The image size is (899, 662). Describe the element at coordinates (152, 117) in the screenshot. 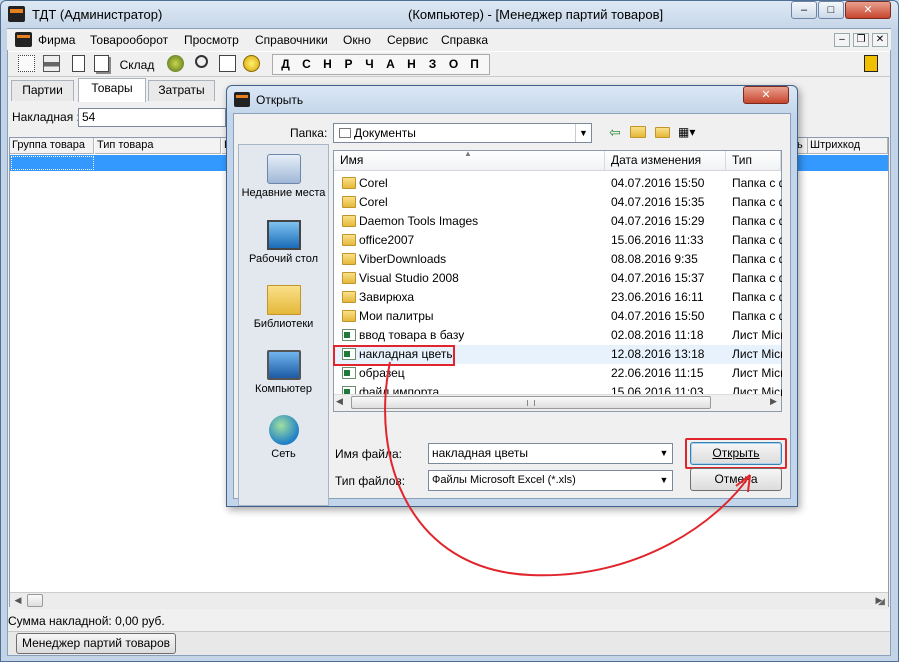

I see `nakladnaya-field: 54` at that location.